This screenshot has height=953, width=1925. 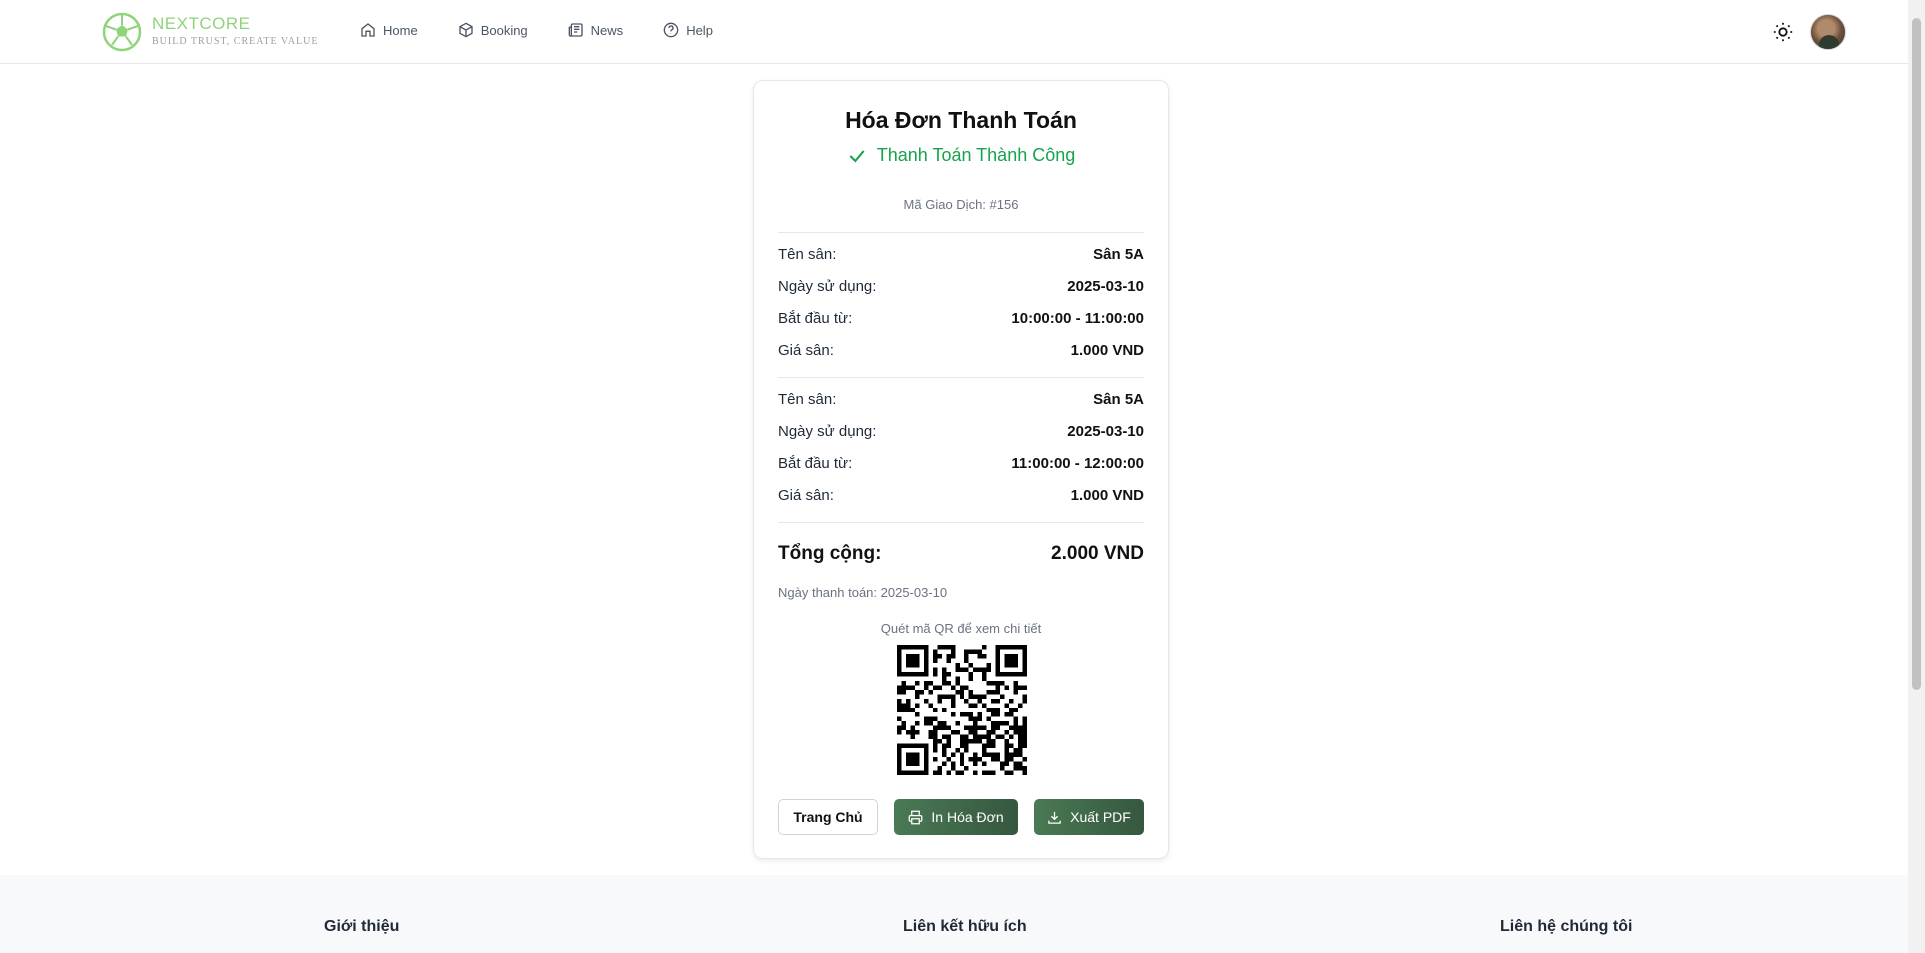 I want to click on home-button: Trang Chủ, so click(x=828, y=817).